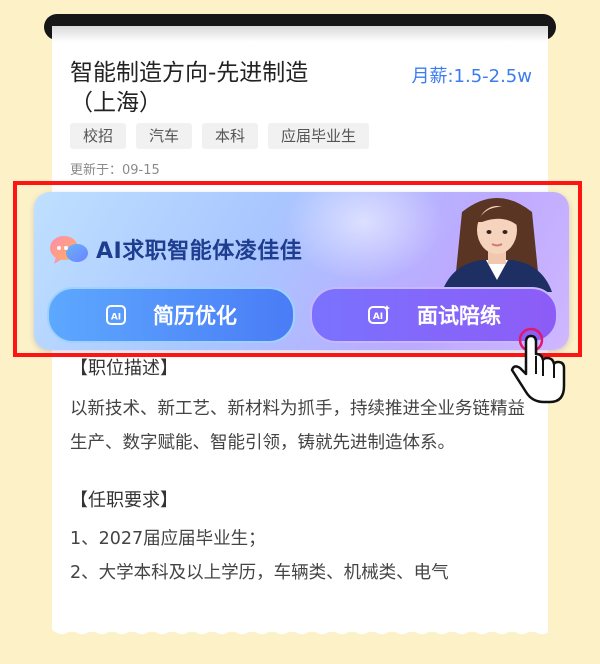  Describe the element at coordinates (230, 136) in the screenshot. I see `tag-education: 本科` at that location.